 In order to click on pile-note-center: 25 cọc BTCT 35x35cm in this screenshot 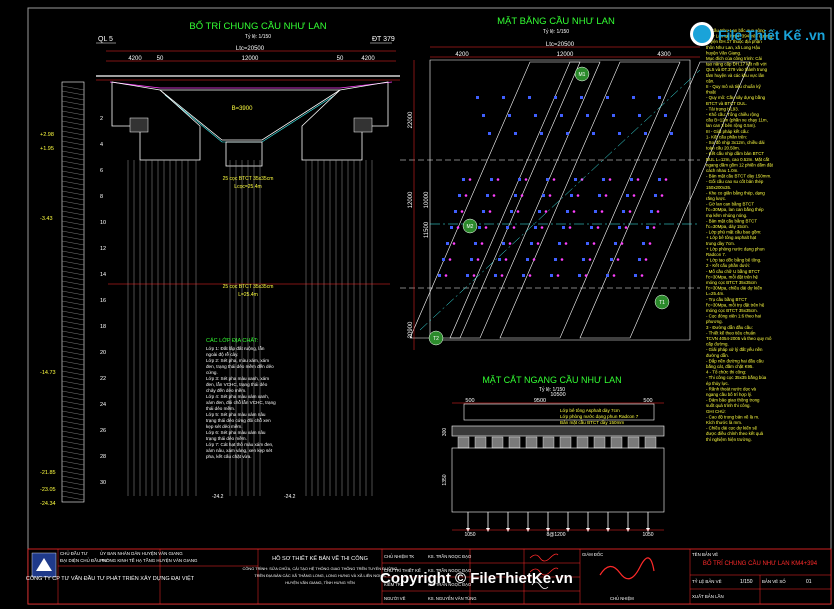, I will do `click(248, 179)`.